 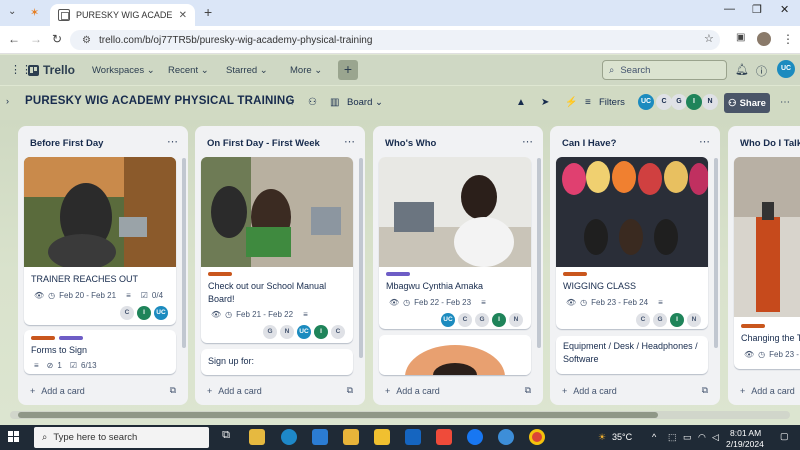 What do you see at coordinates (365, 102) in the screenshot?
I see `board-view-switcher: Board ⌄` at bounding box center [365, 102].